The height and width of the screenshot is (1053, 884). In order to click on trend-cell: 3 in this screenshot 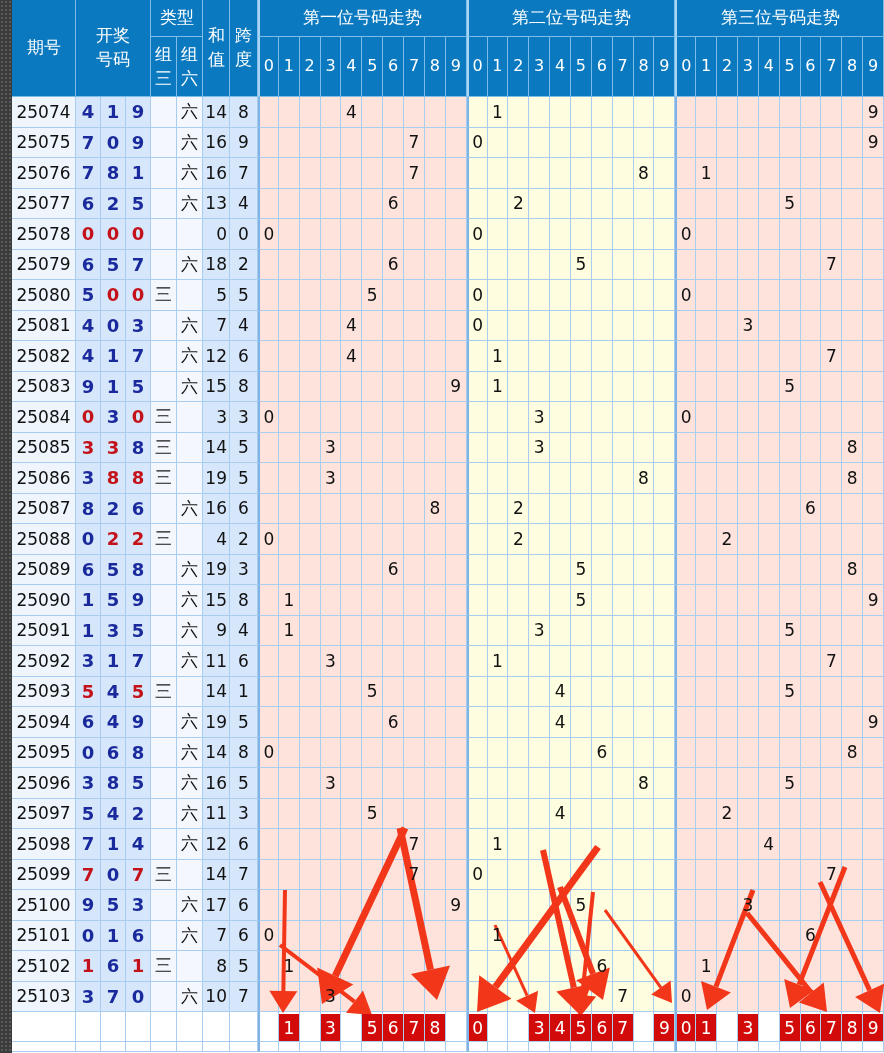, I will do `click(331, 478)`.